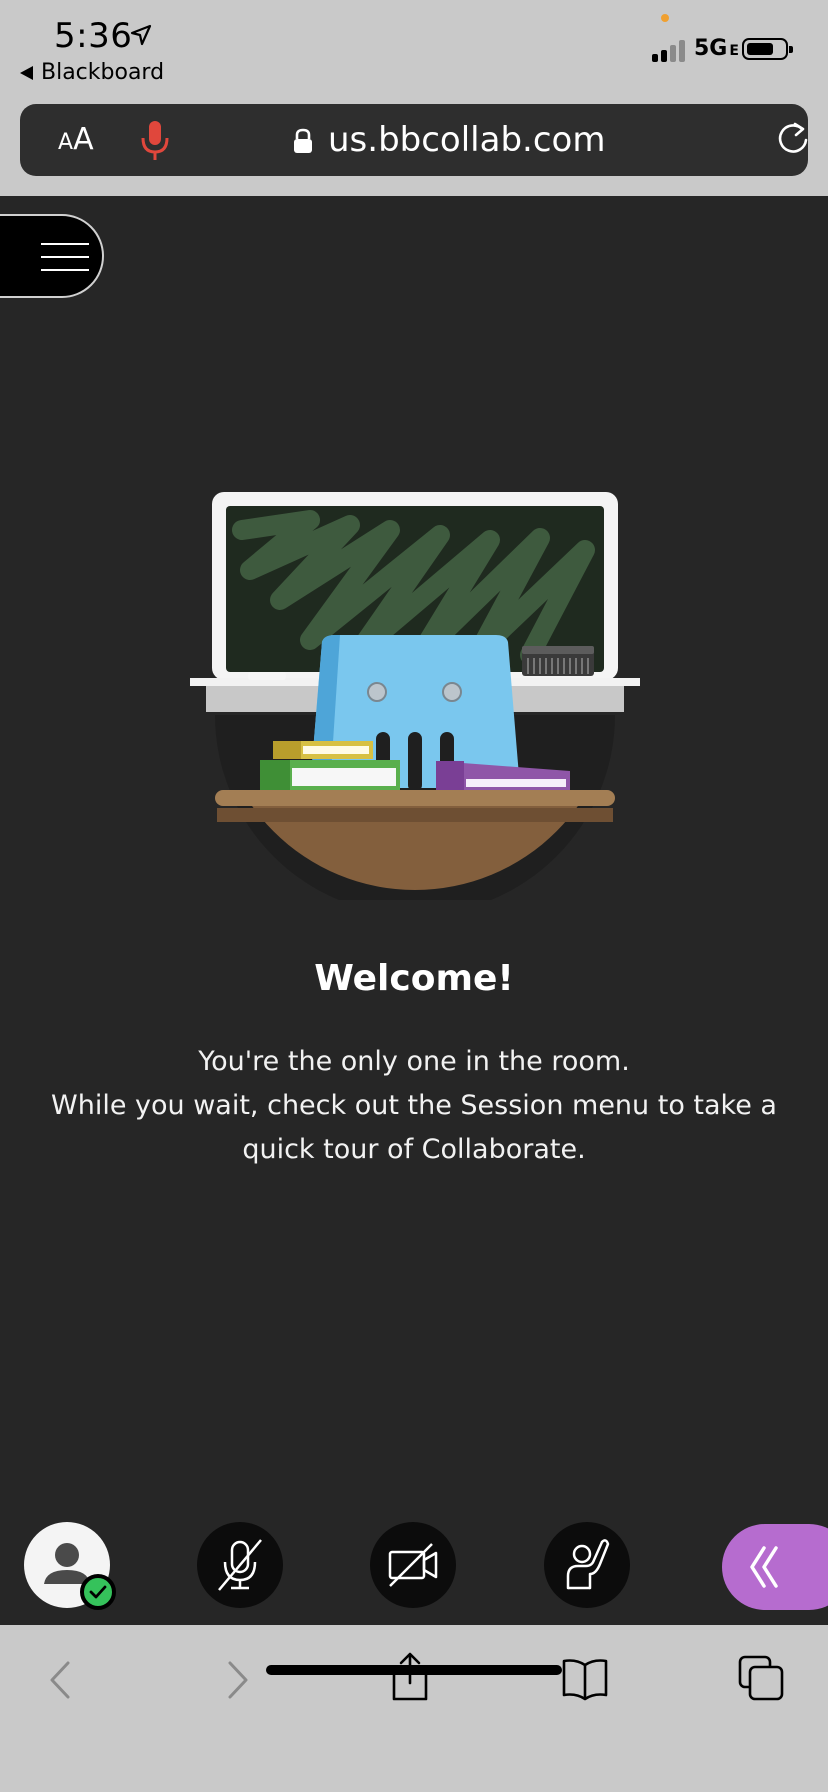  I want to click on microphone-off-icon, so click(240, 1565).